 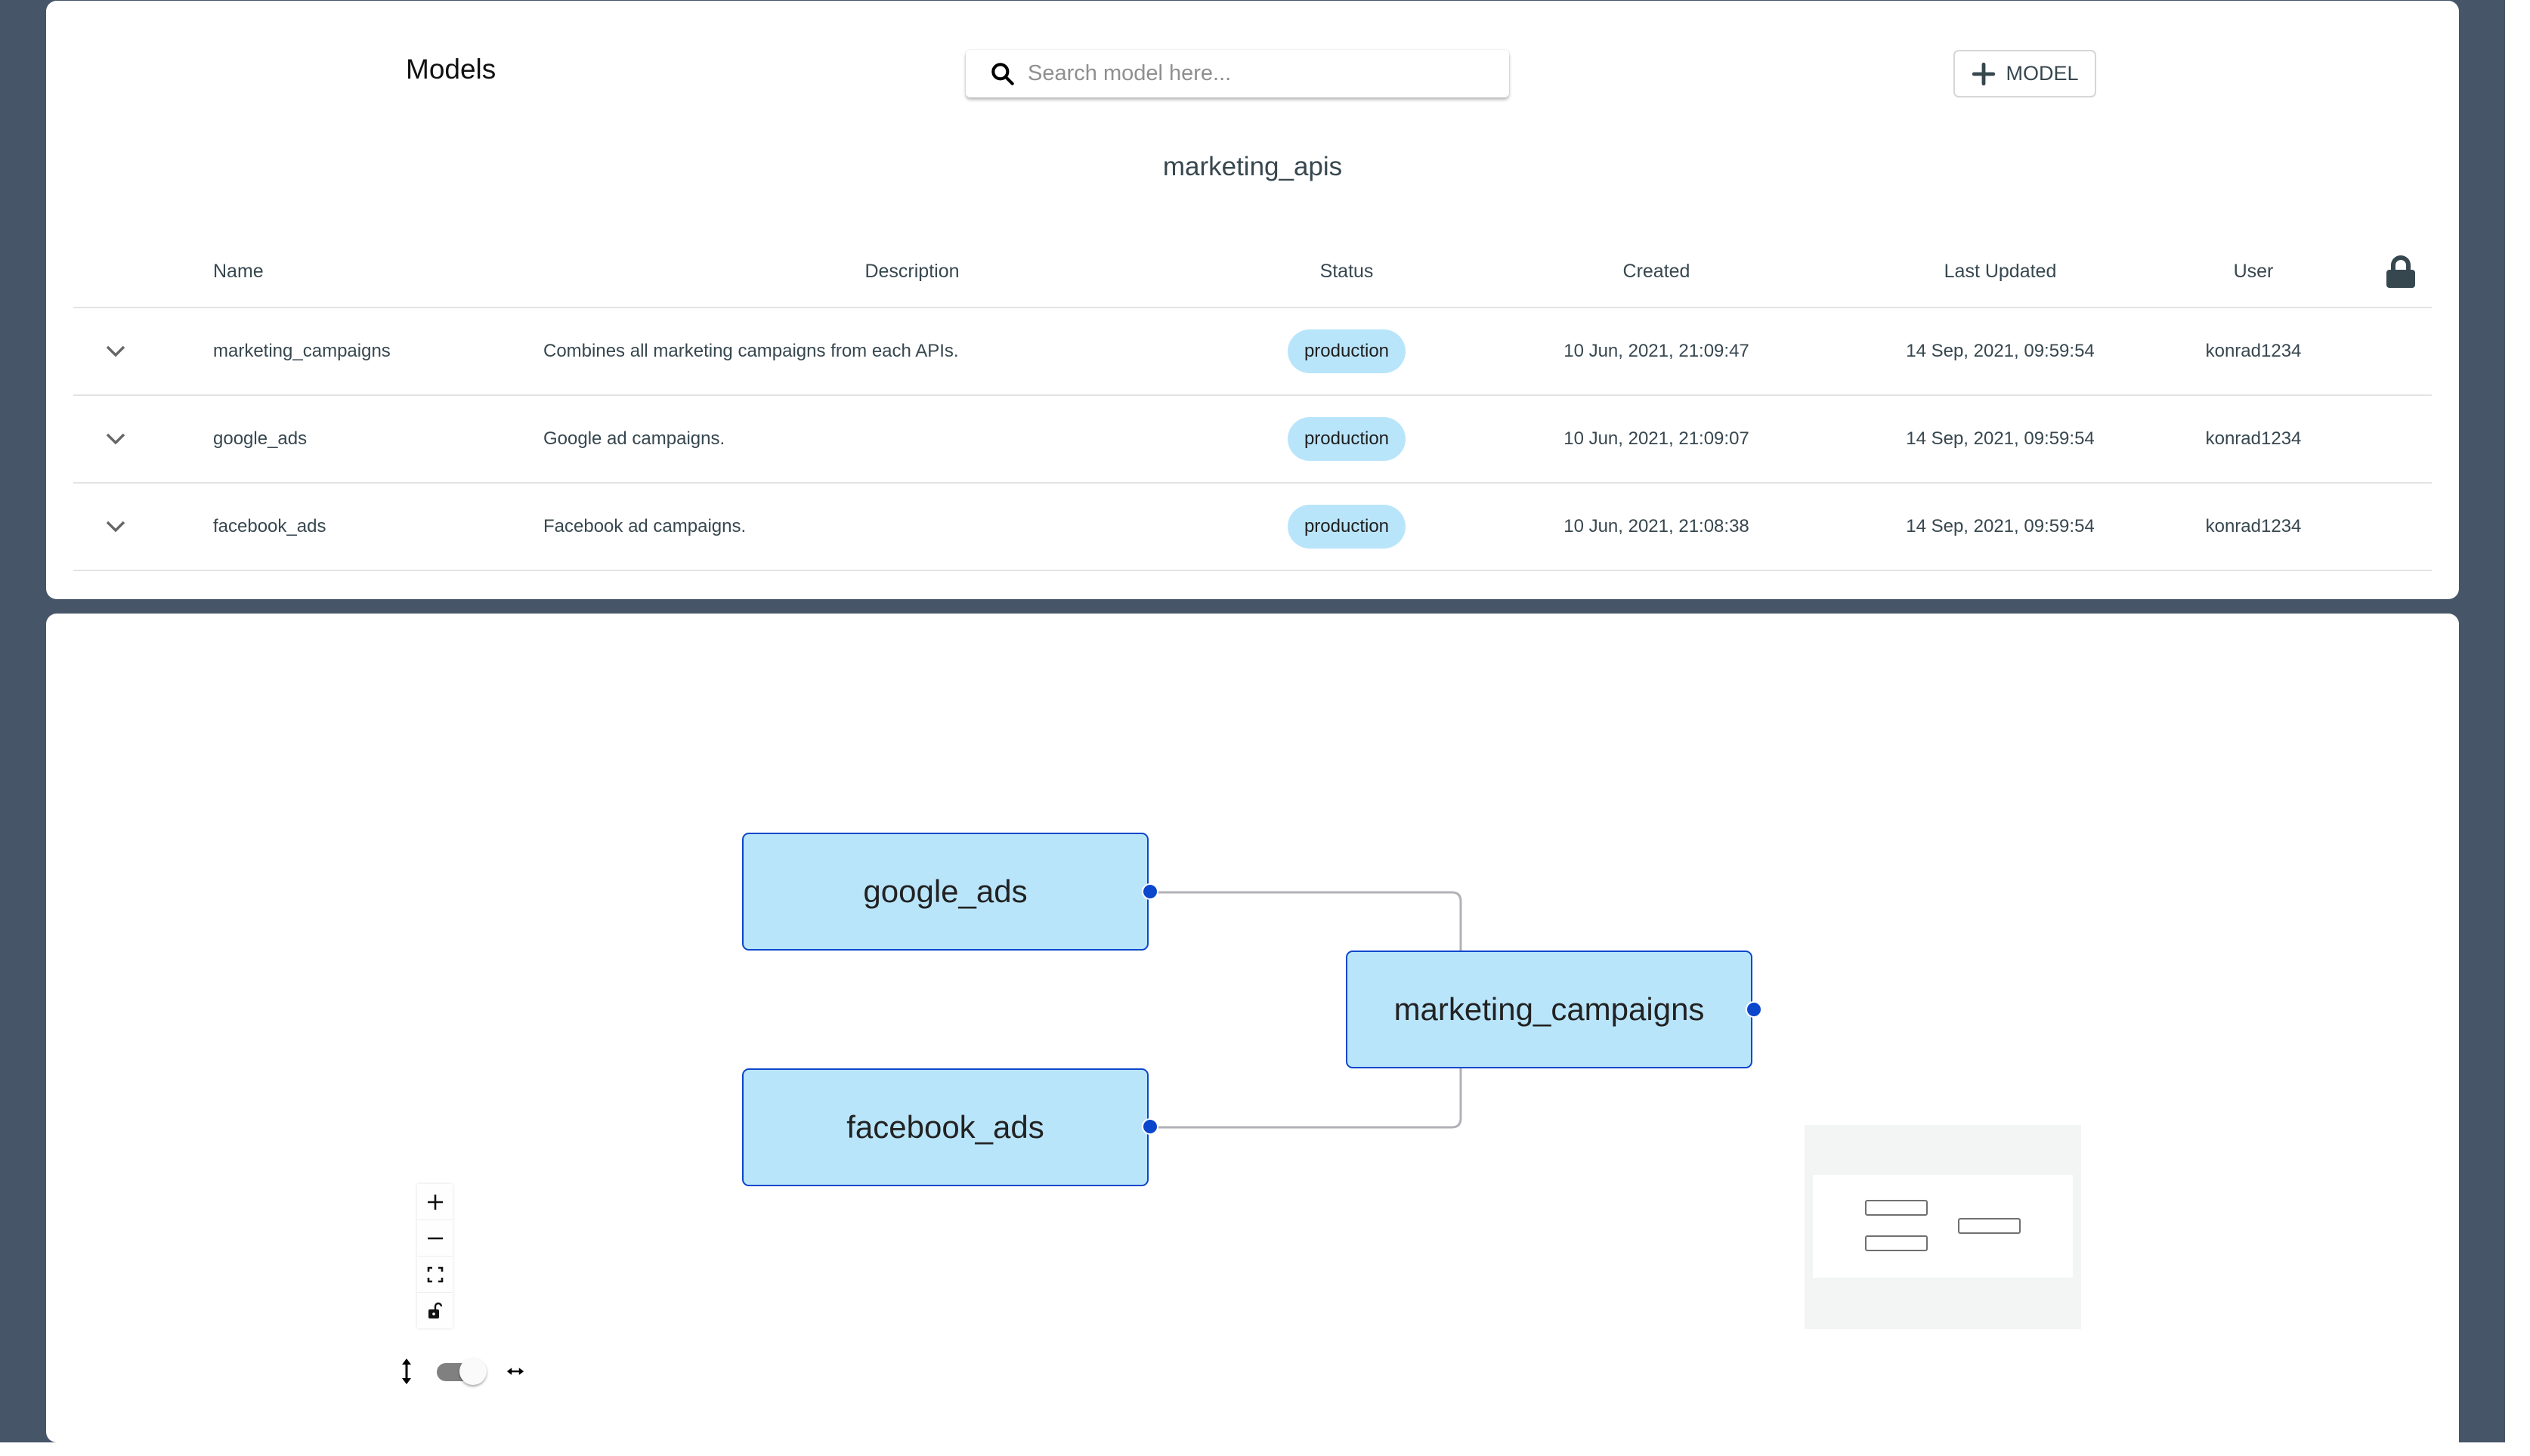 What do you see at coordinates (634, 438) in the screenshot?
I see `row-description: Google ad campaigns.` at bounding box center [634, 438].